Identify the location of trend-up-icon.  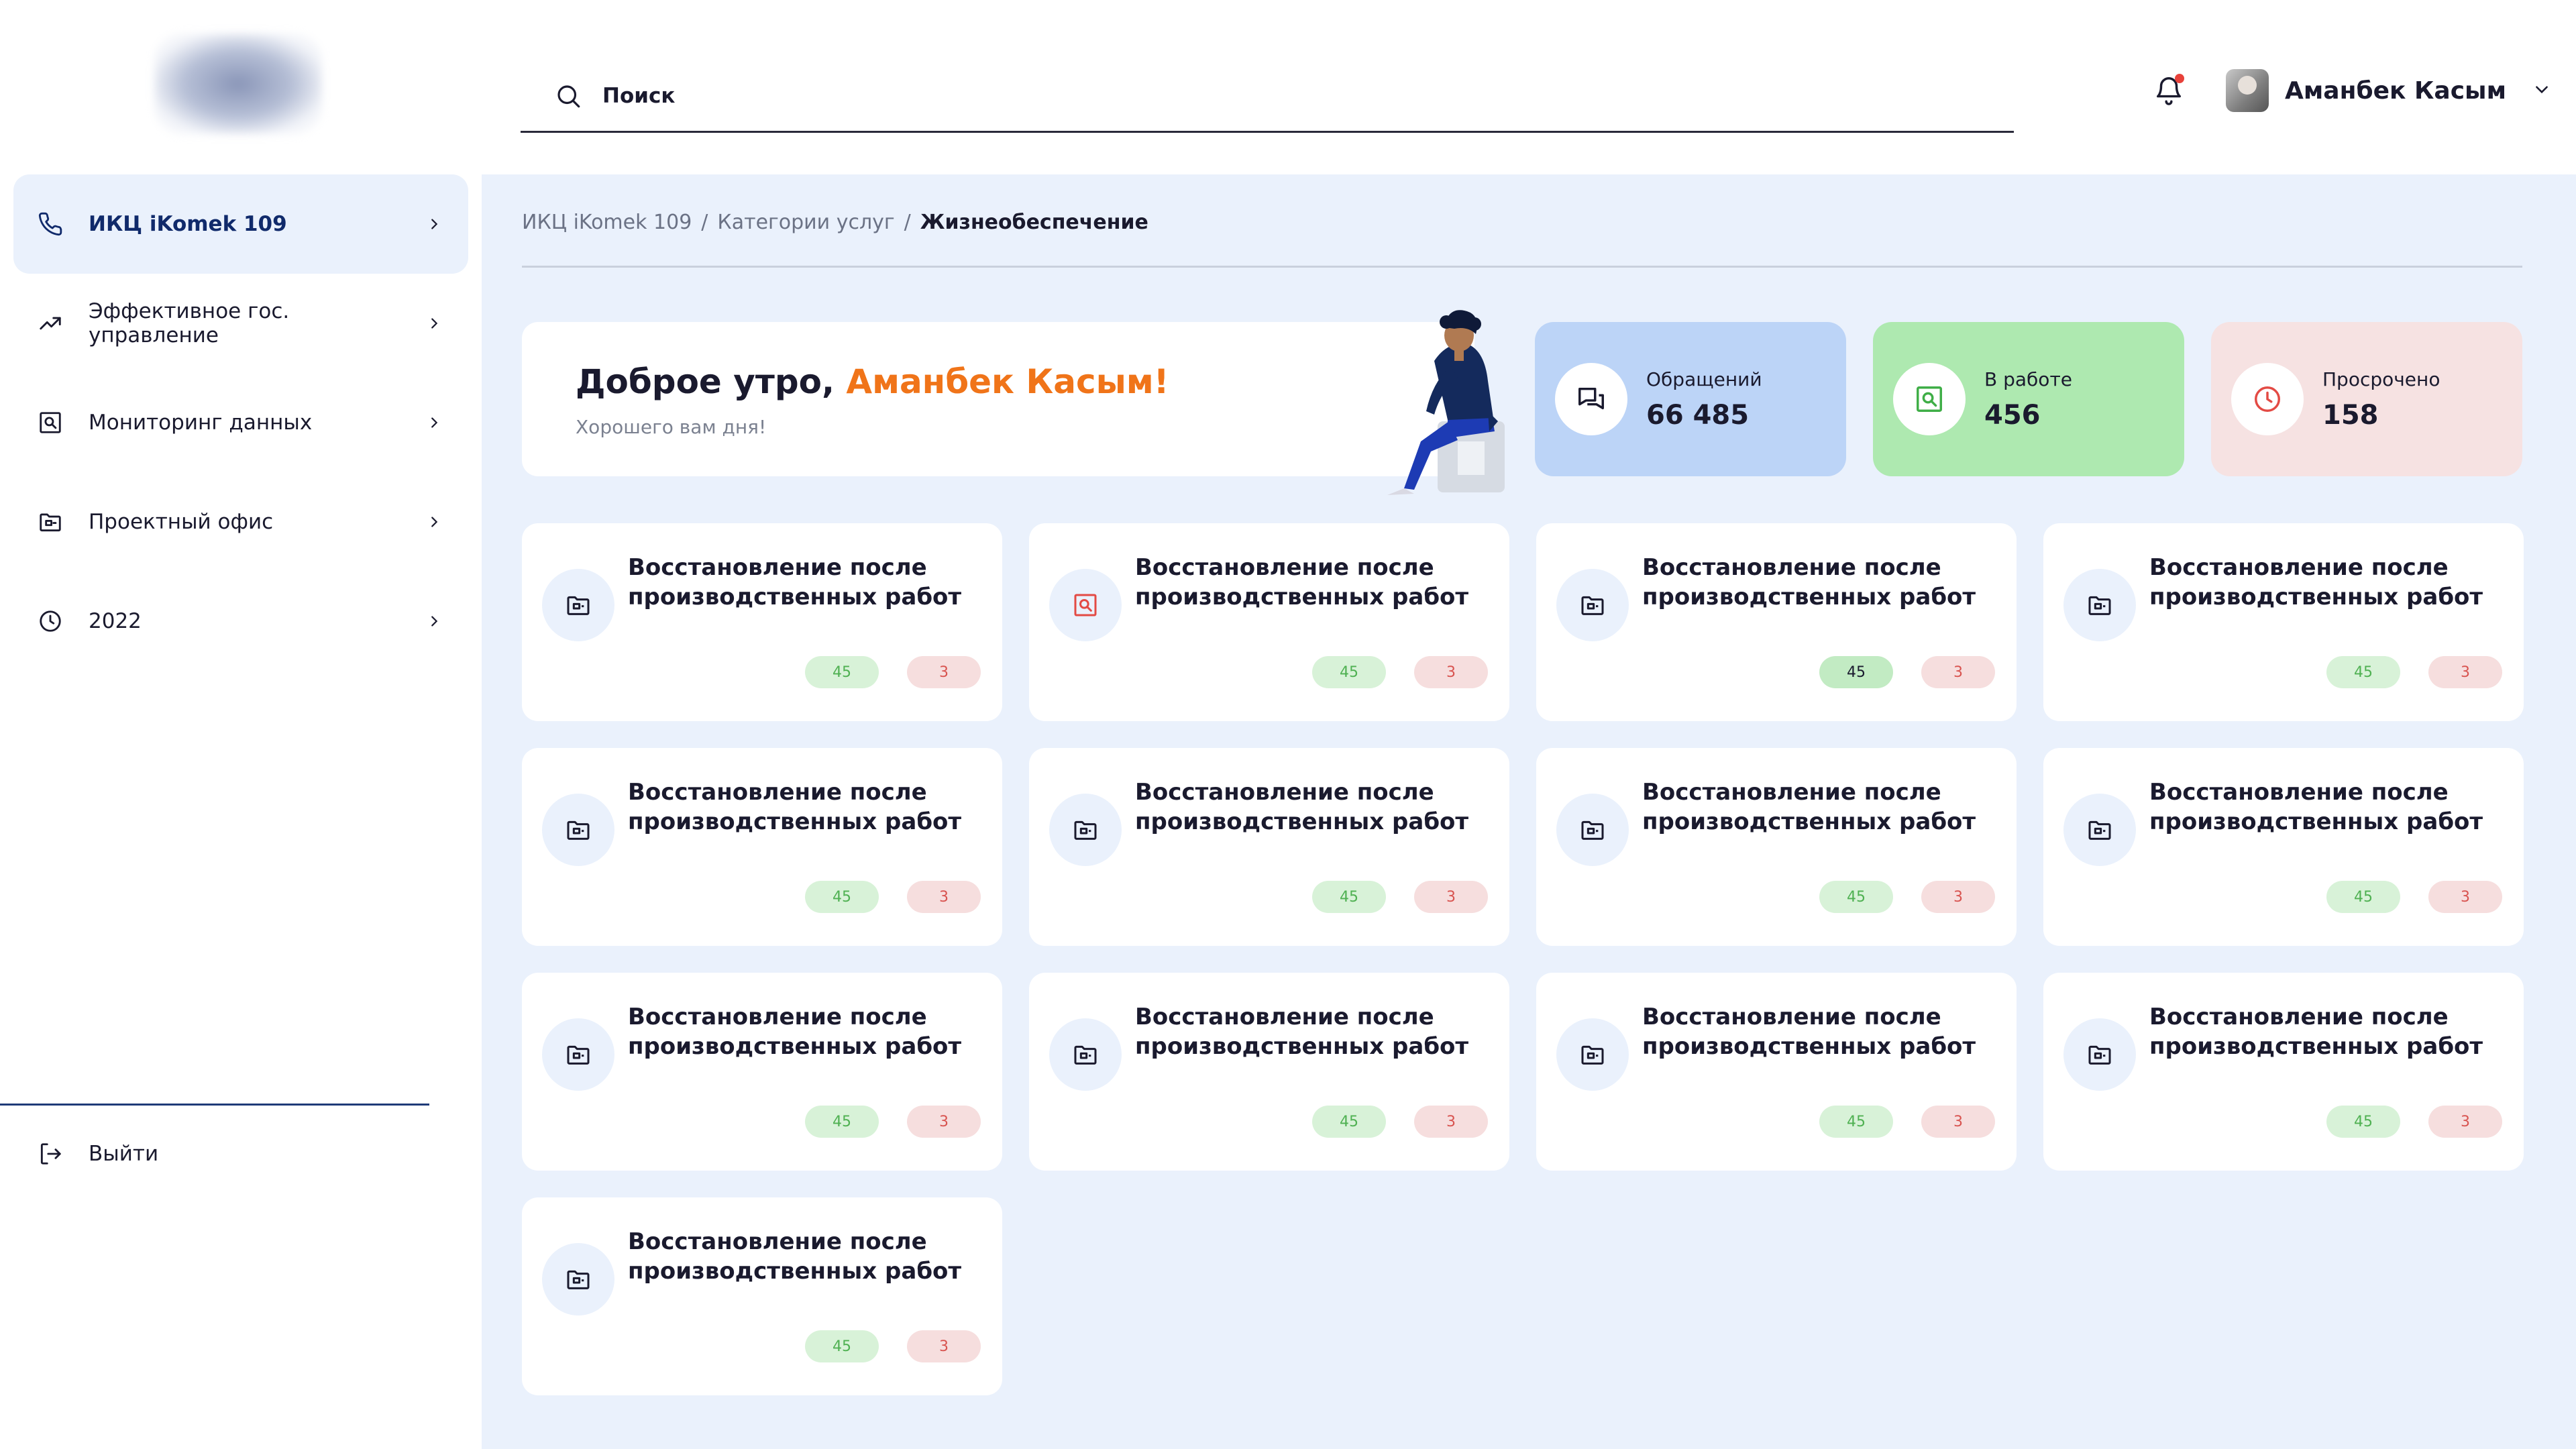
(50, 323).